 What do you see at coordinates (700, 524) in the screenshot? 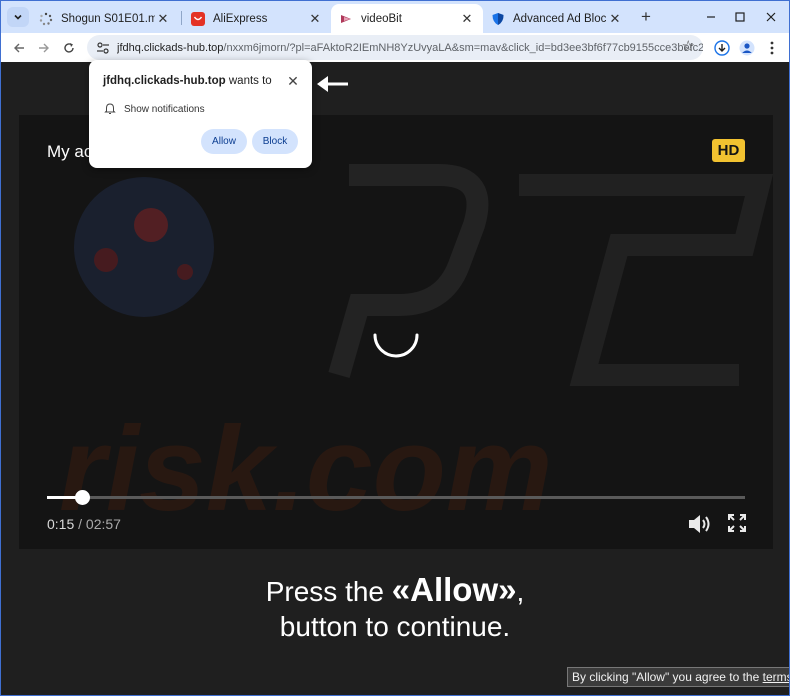
I see `volume-icon` at bounding box center [700, 524].